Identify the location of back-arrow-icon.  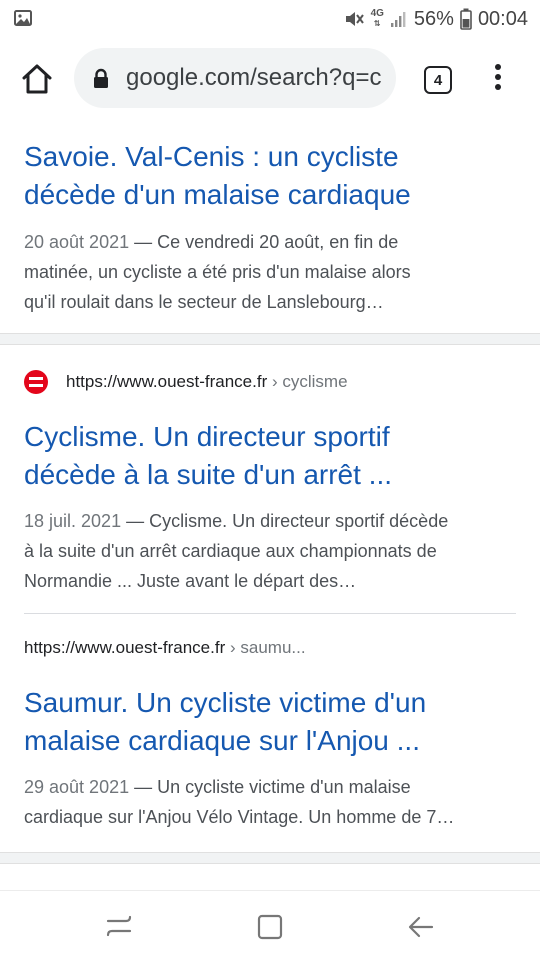
(421, 927).